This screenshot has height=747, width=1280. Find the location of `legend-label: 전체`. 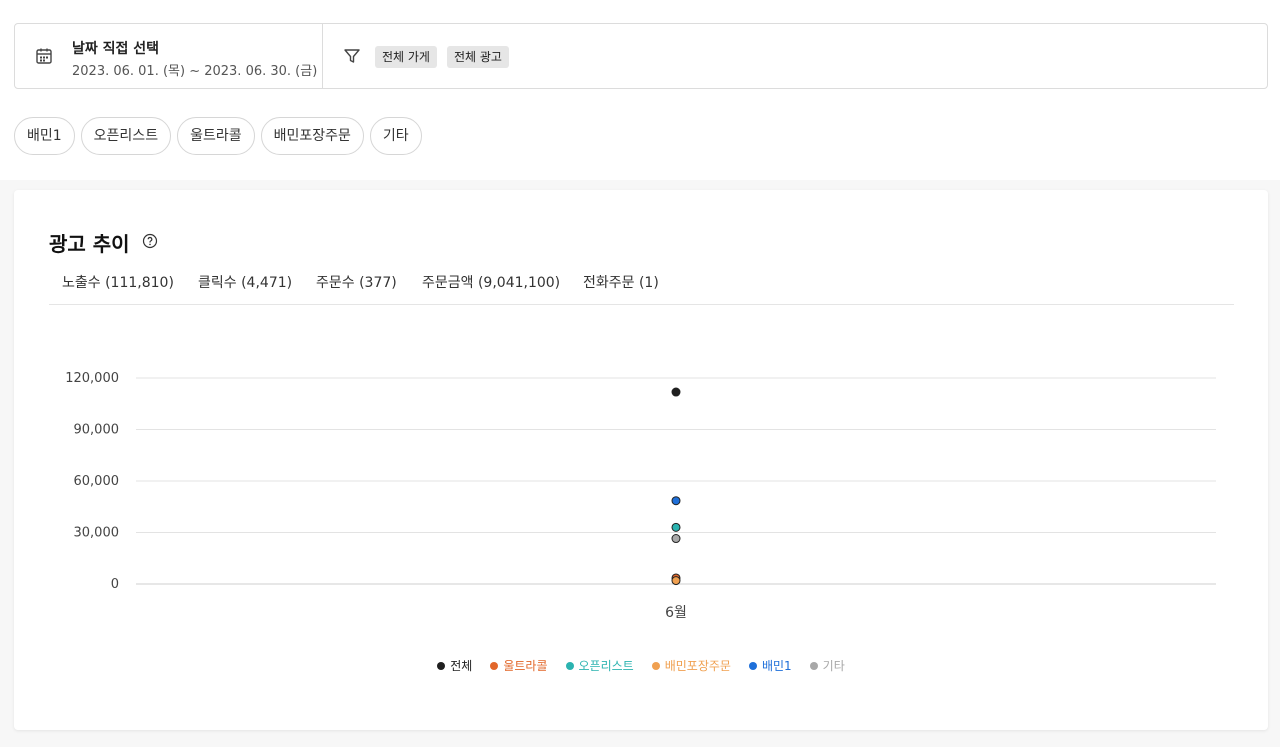

legend-label: 전체 is located at coordinates (461, 666).